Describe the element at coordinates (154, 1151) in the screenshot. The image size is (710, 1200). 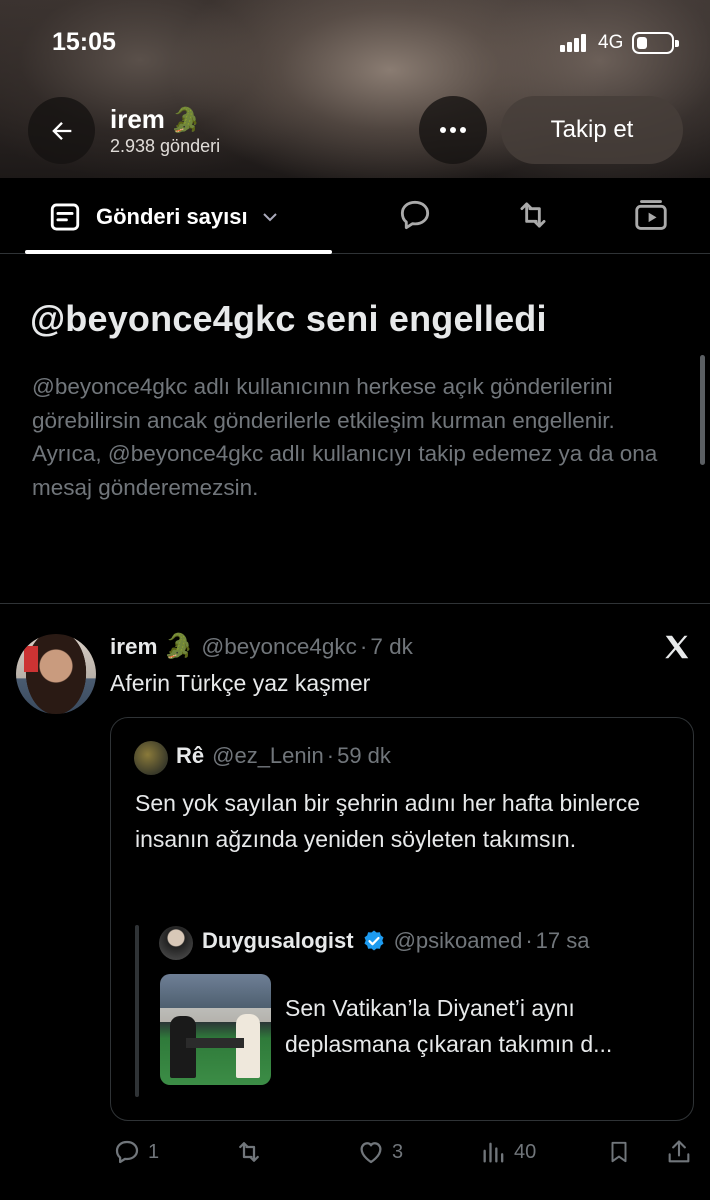
I see `reply-count: 1` at that location.